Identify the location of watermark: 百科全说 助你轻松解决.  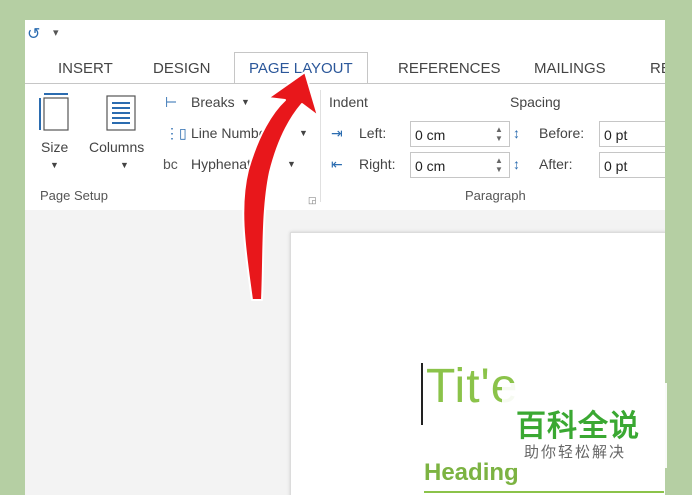
(584, 425).